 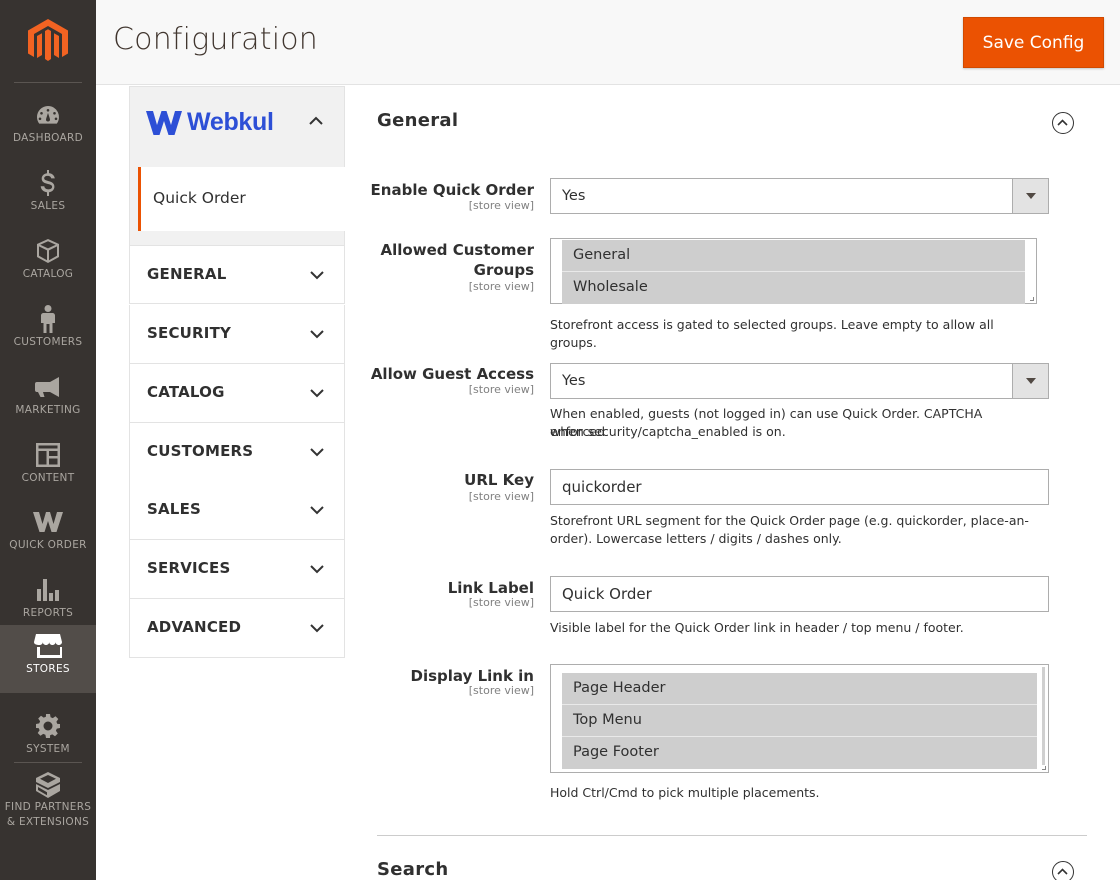 I want to click on nav-item-content: CONTENT, so click(x=48, y=468).